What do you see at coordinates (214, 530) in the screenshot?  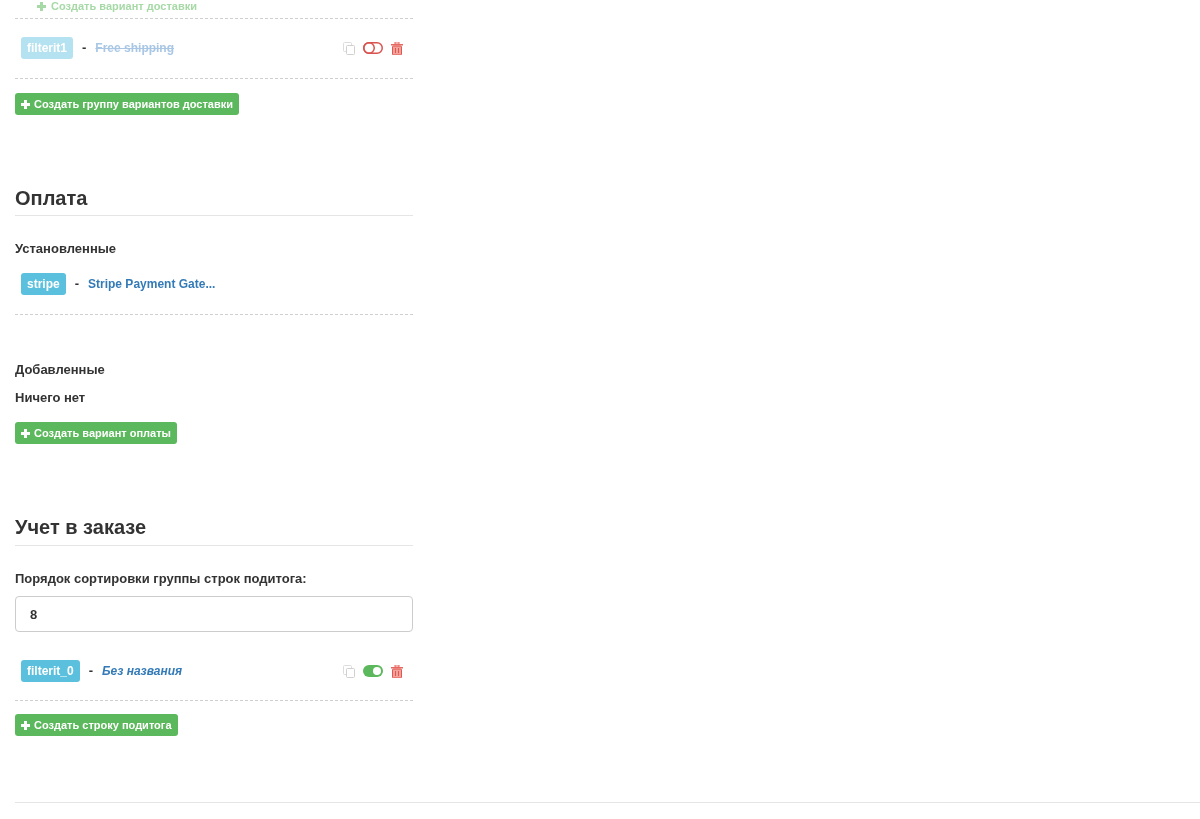 I see `section-heading: Учет в заказе` at bounding box center [214, 530].